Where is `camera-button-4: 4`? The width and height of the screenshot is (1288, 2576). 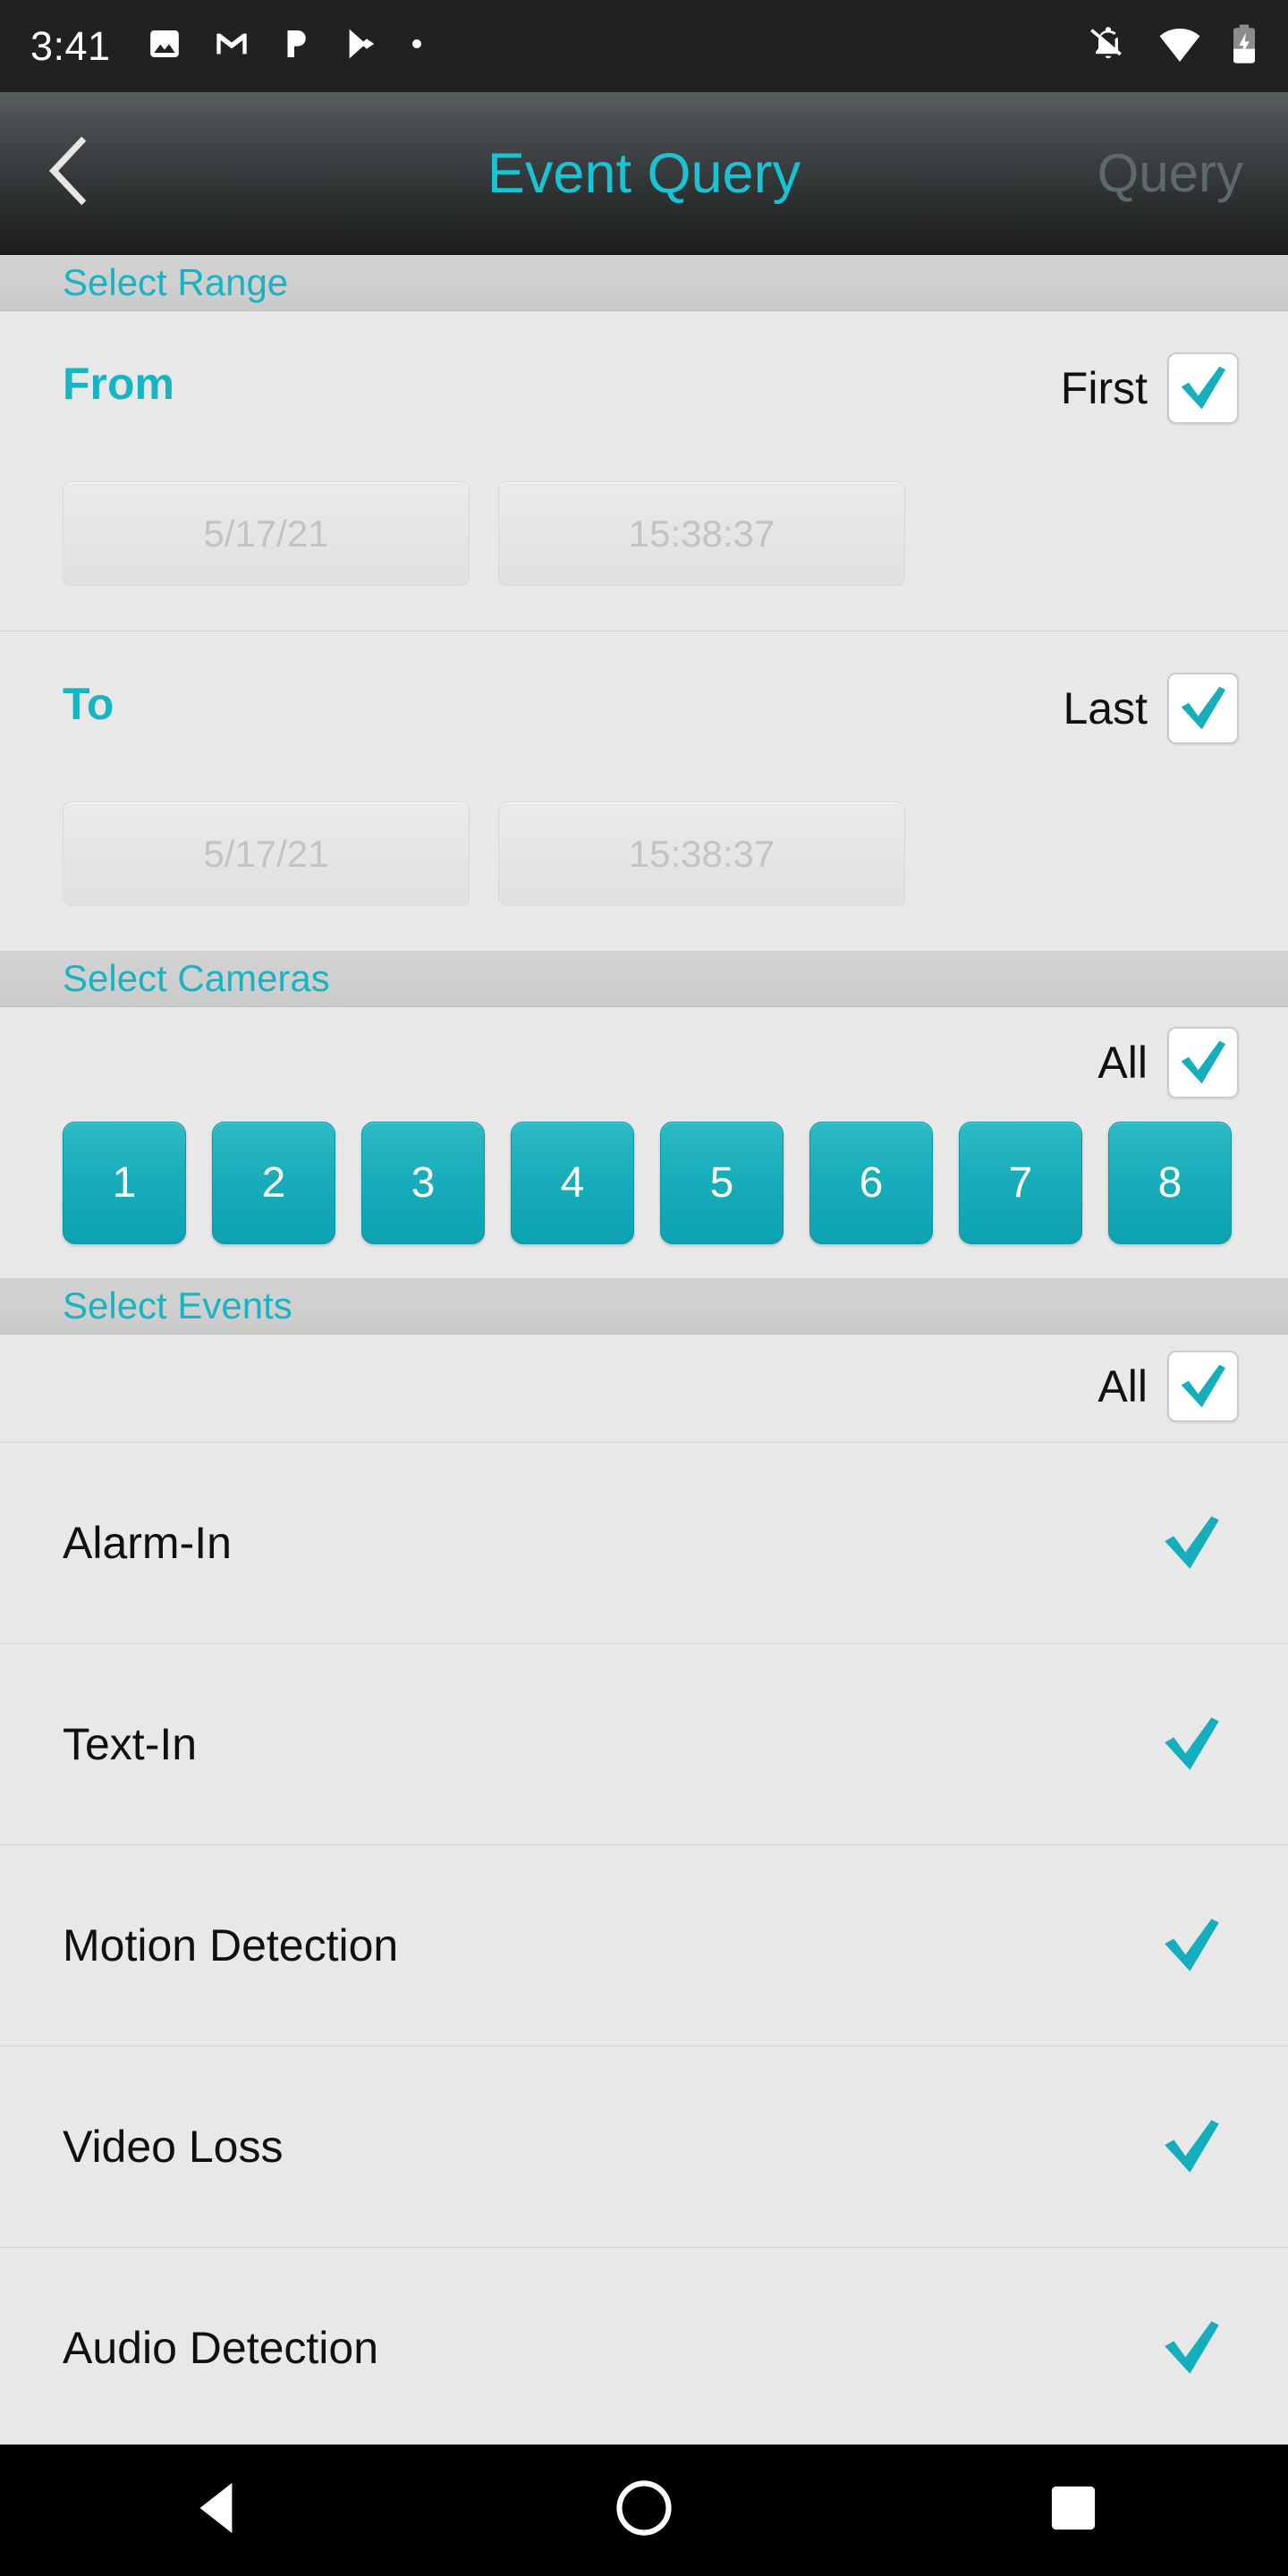
camera-button-4: 4 is located at coordinates (572, 1183).